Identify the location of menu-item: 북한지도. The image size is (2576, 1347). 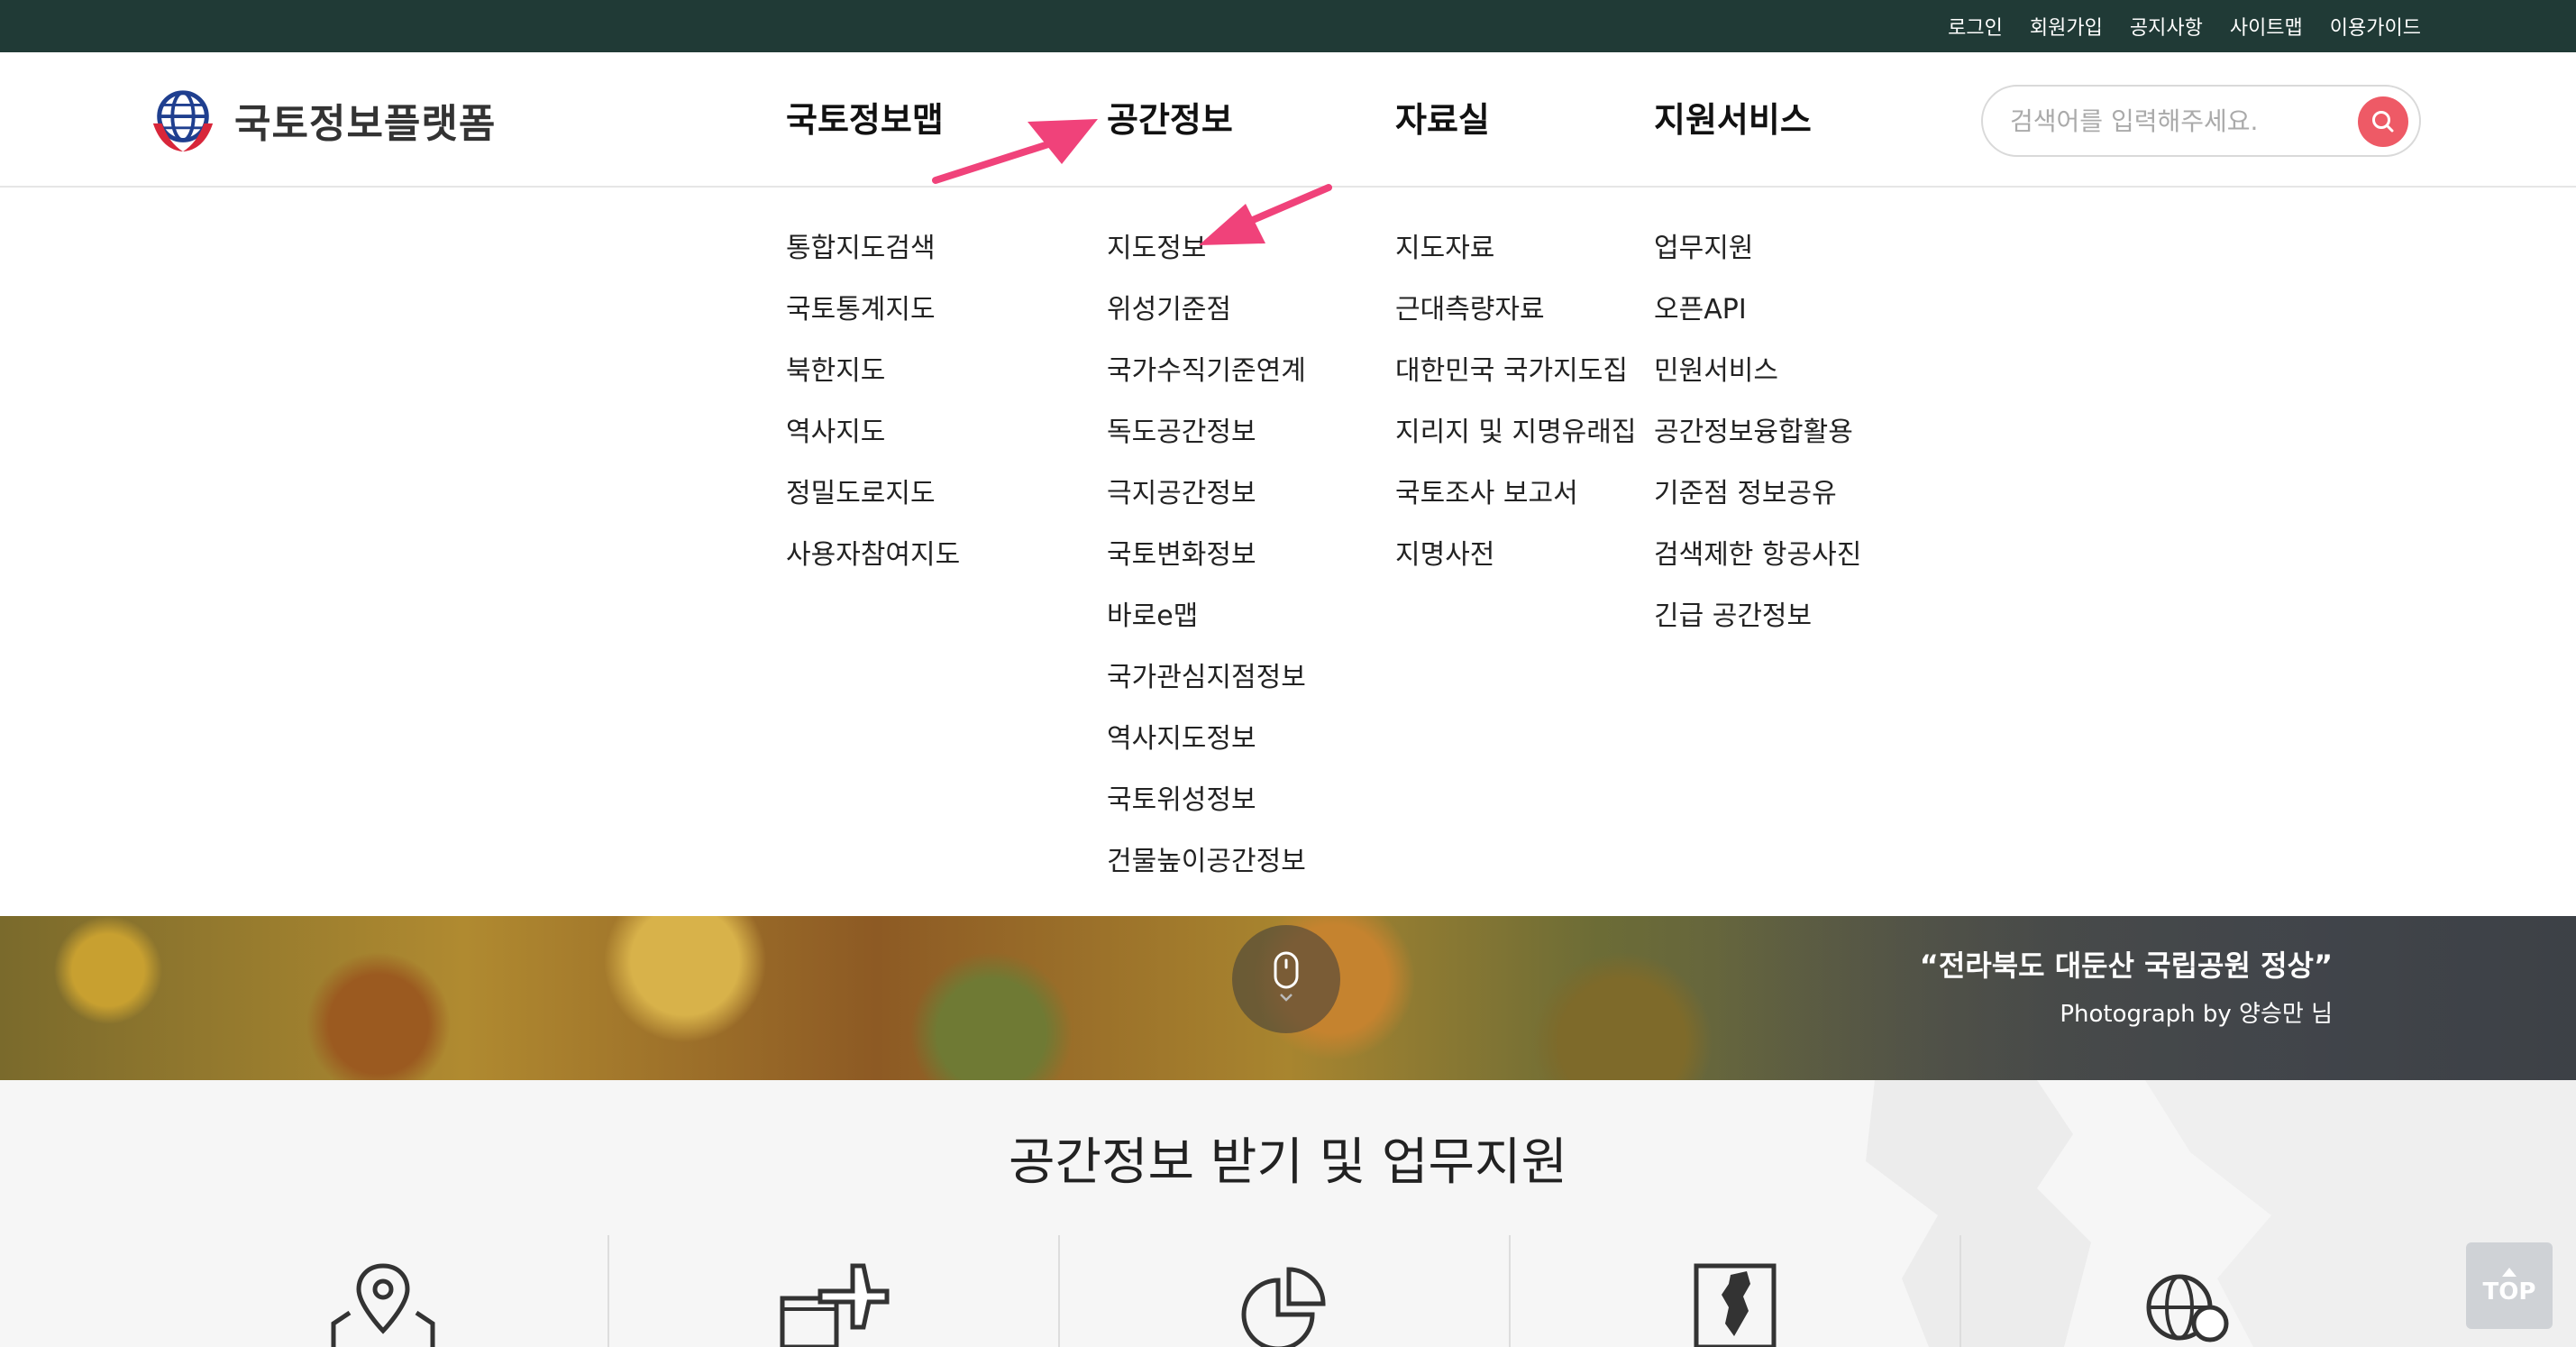
(873, 375).